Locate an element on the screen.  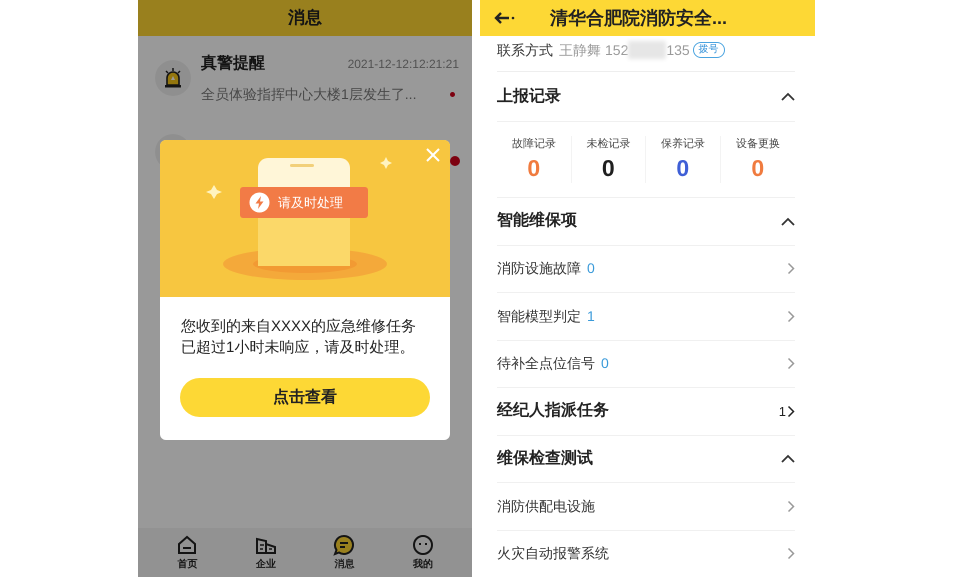
item-label: 消防供配电设施 is located at coordinates (546, 506).